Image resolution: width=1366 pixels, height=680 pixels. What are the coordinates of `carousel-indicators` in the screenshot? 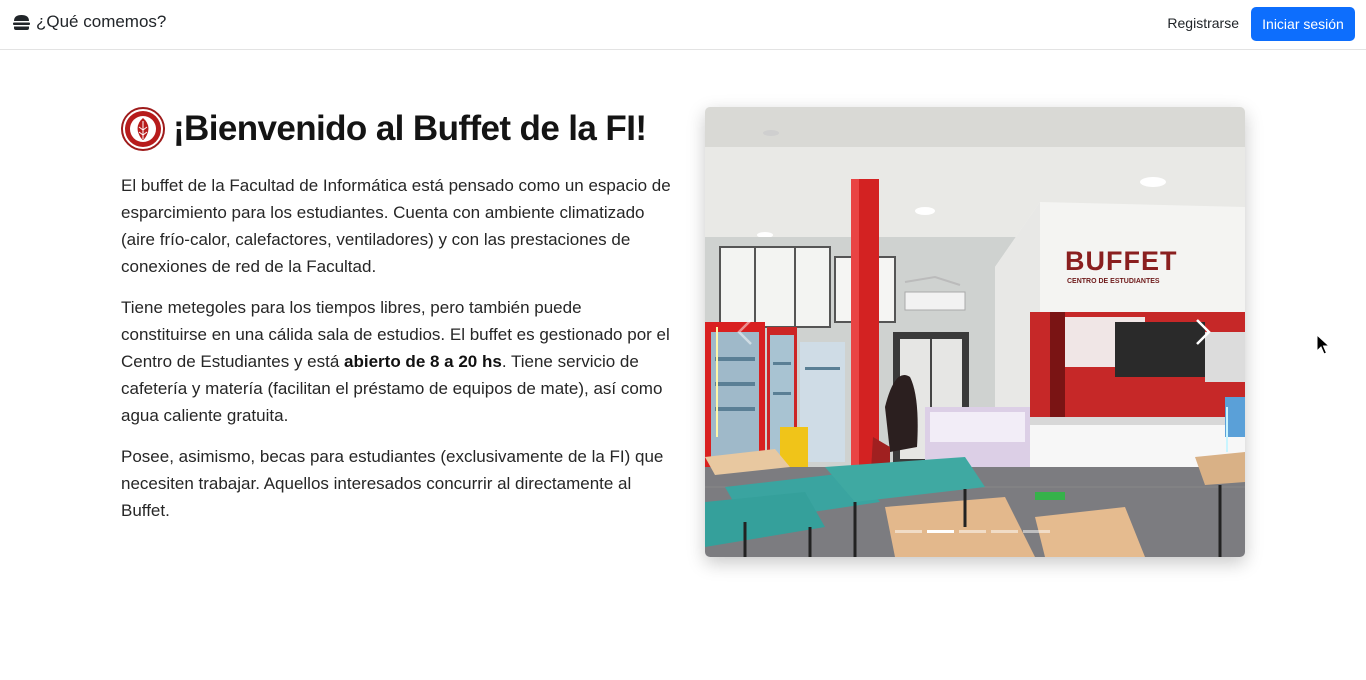 It's located at (972, 531).